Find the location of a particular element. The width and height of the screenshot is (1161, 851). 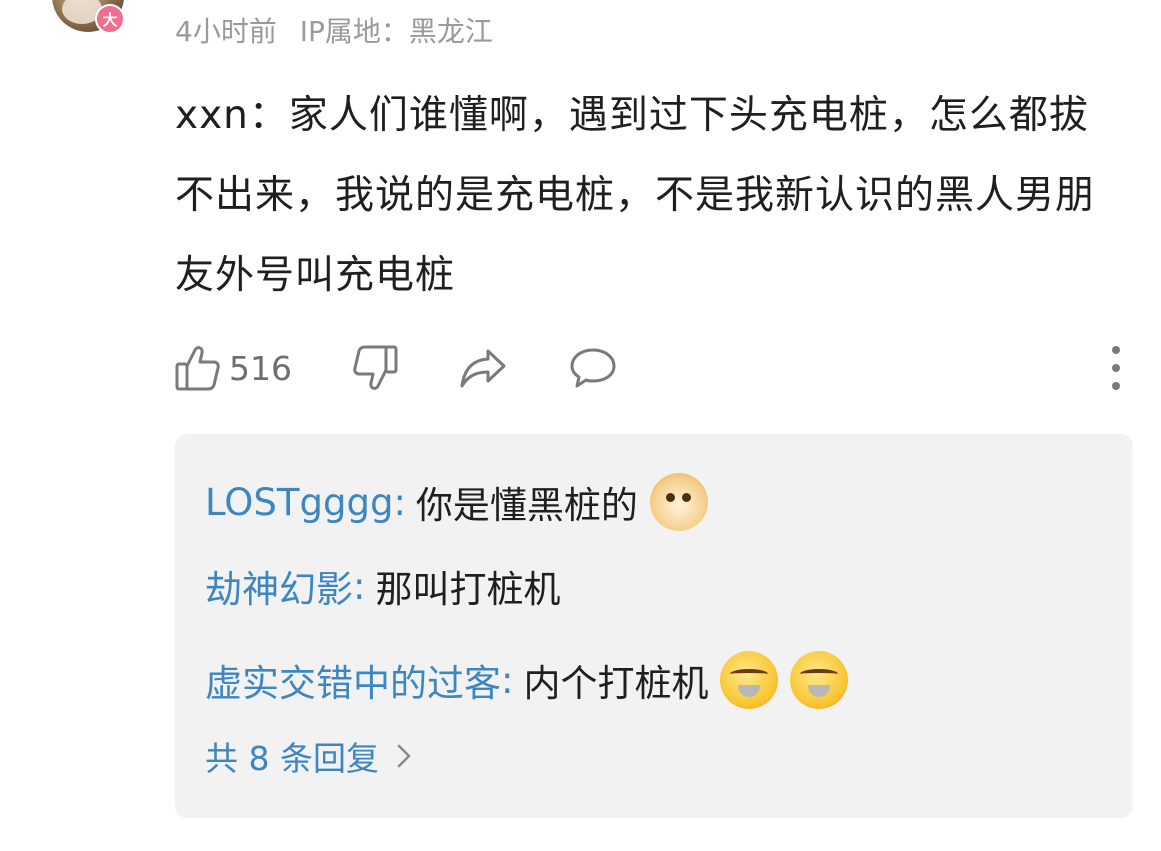

reply-username: 劫神幻影 is located at coordinates (279, 586).